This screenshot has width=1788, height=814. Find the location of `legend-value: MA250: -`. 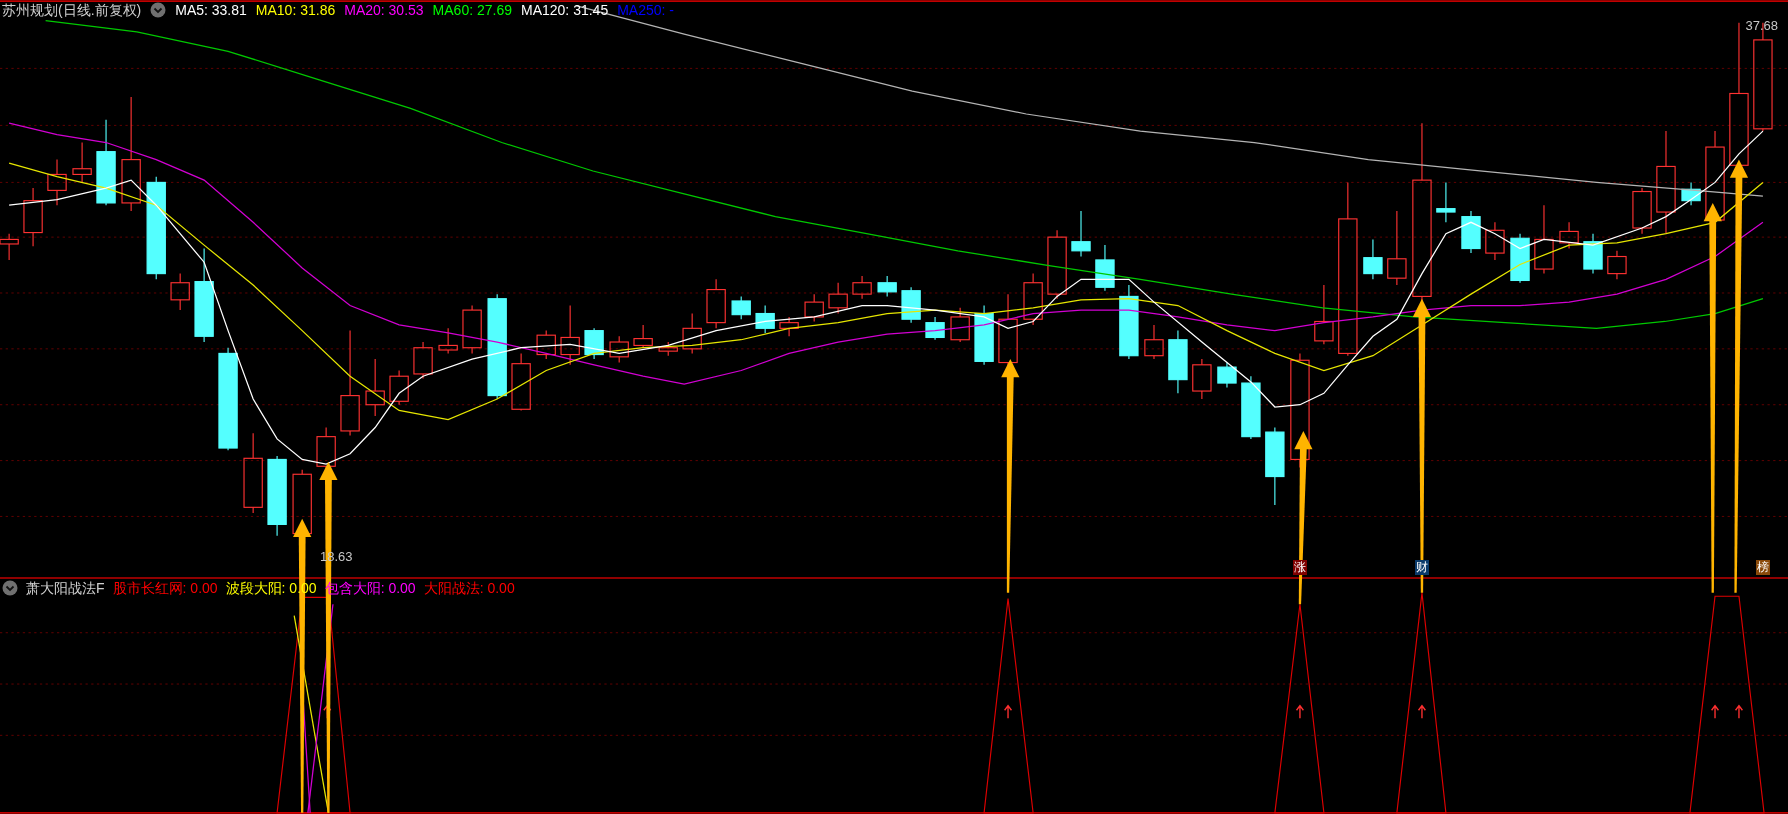

legend-value: MA250: - is located at coordinates (645, 10).